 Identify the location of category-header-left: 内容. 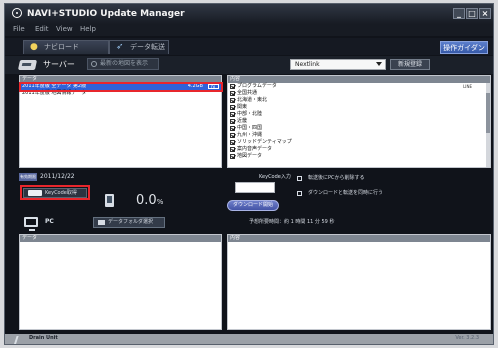
(235, 79).